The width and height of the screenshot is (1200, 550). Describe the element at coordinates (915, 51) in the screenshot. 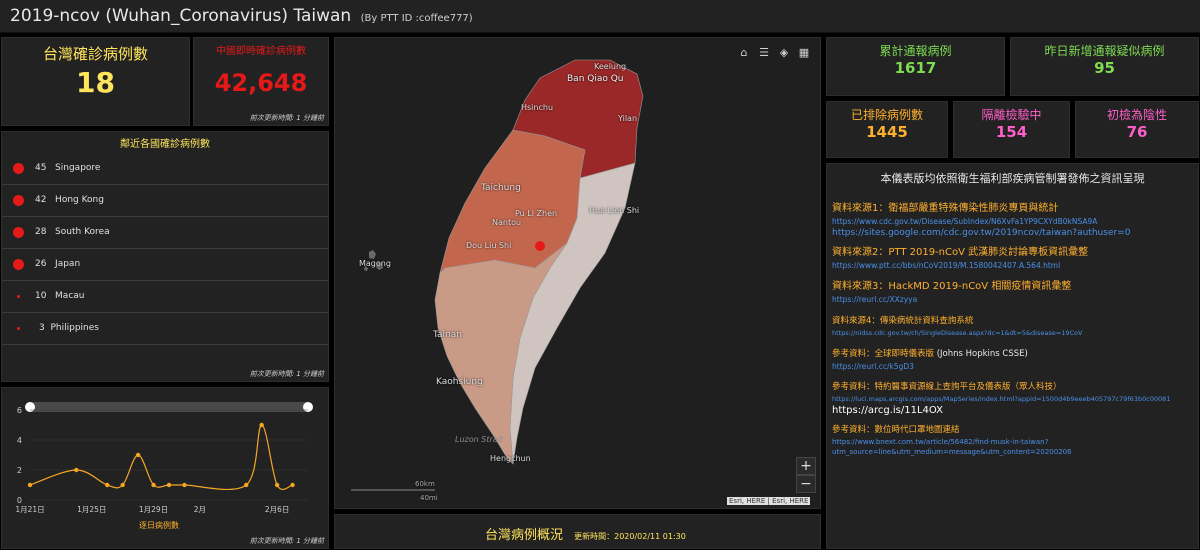

I see `total-reported-label: 累計通報病例` at that location.